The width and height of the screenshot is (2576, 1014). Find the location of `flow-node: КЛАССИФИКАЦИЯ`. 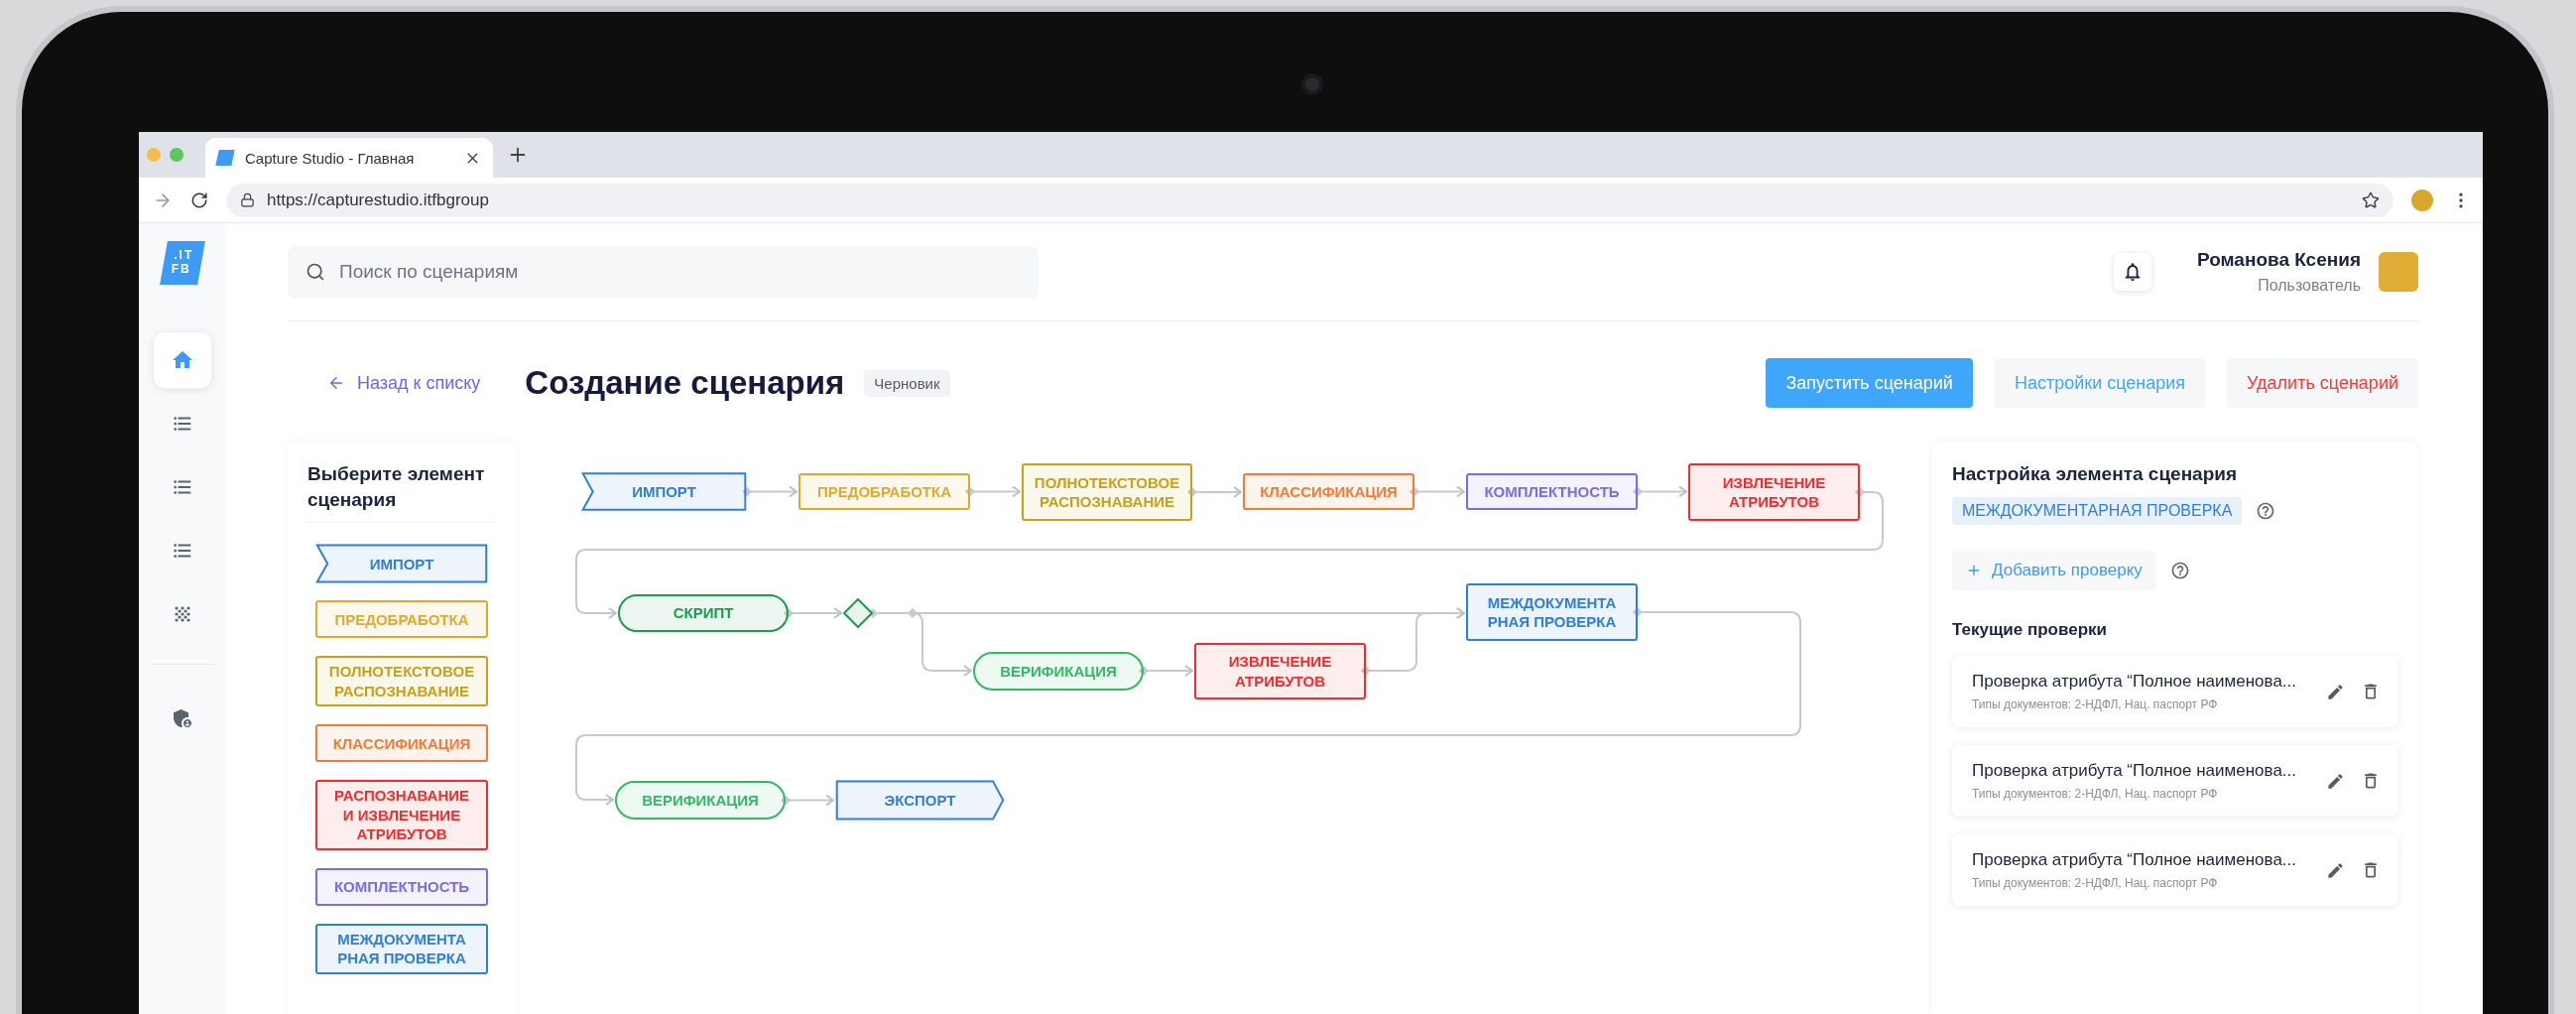

flow-node: КЛАССИФИКАЦИЯ is located at coordinates (1328, 491).